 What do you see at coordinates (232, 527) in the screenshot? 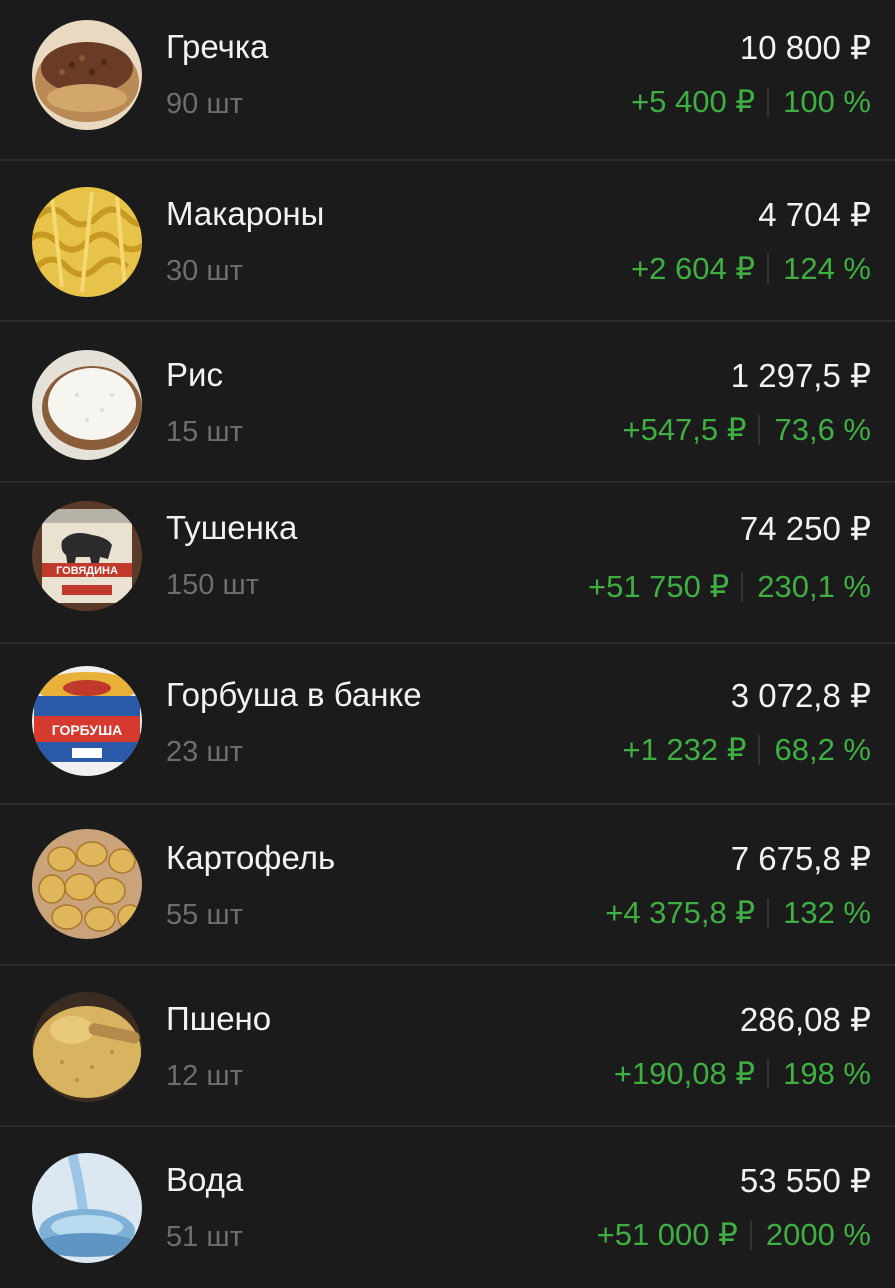
I see `item-name: Тушенка` at bounding box center [232, 527].